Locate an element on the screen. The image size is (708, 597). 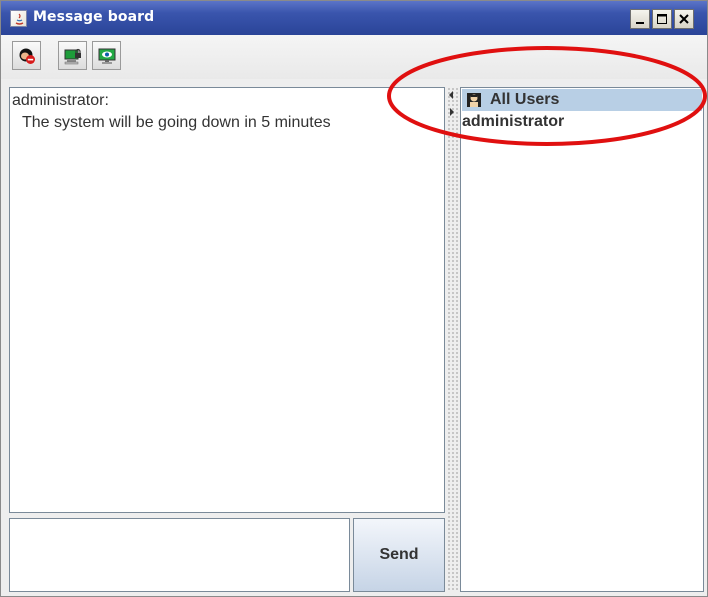
maximize-button is located at coordinates (662, 19).